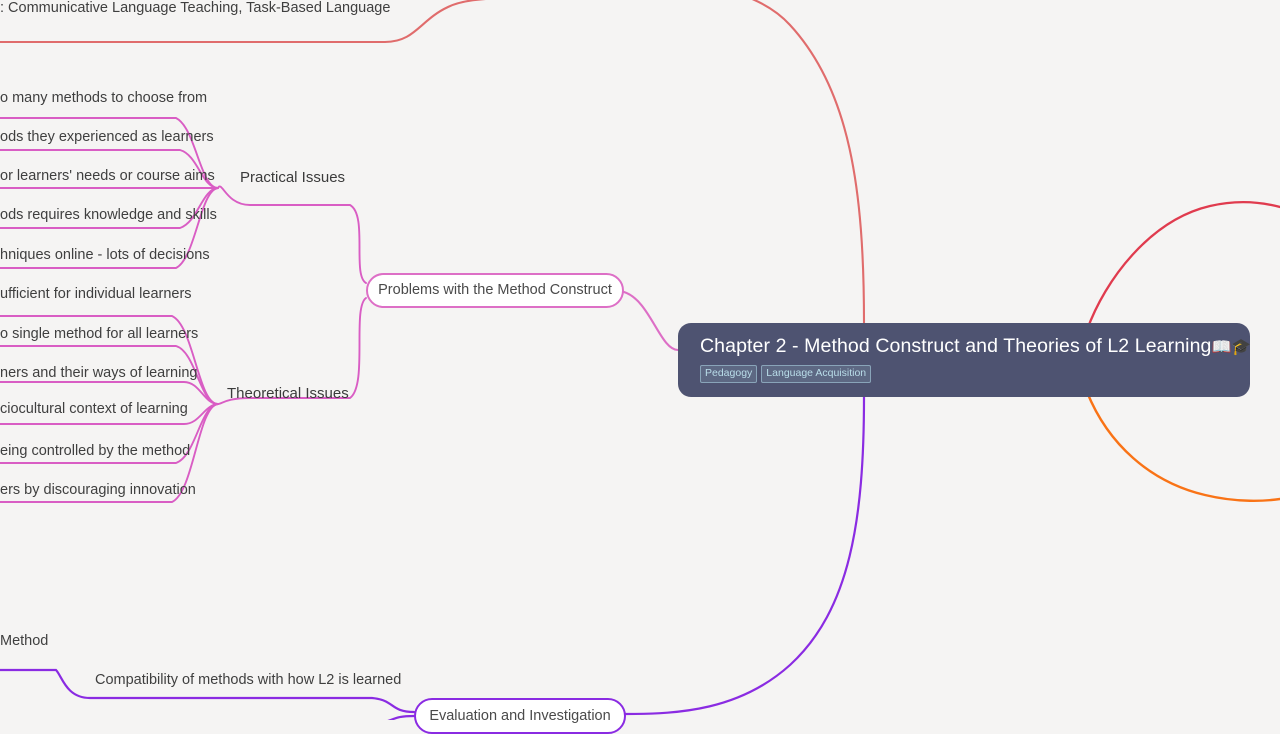 This screenshot has width=1280, height=734. Describe the element at coordinates (96, 294) in the screenshot. I see `leaf-theoretical-1: ufficient for individual learners` at that location.